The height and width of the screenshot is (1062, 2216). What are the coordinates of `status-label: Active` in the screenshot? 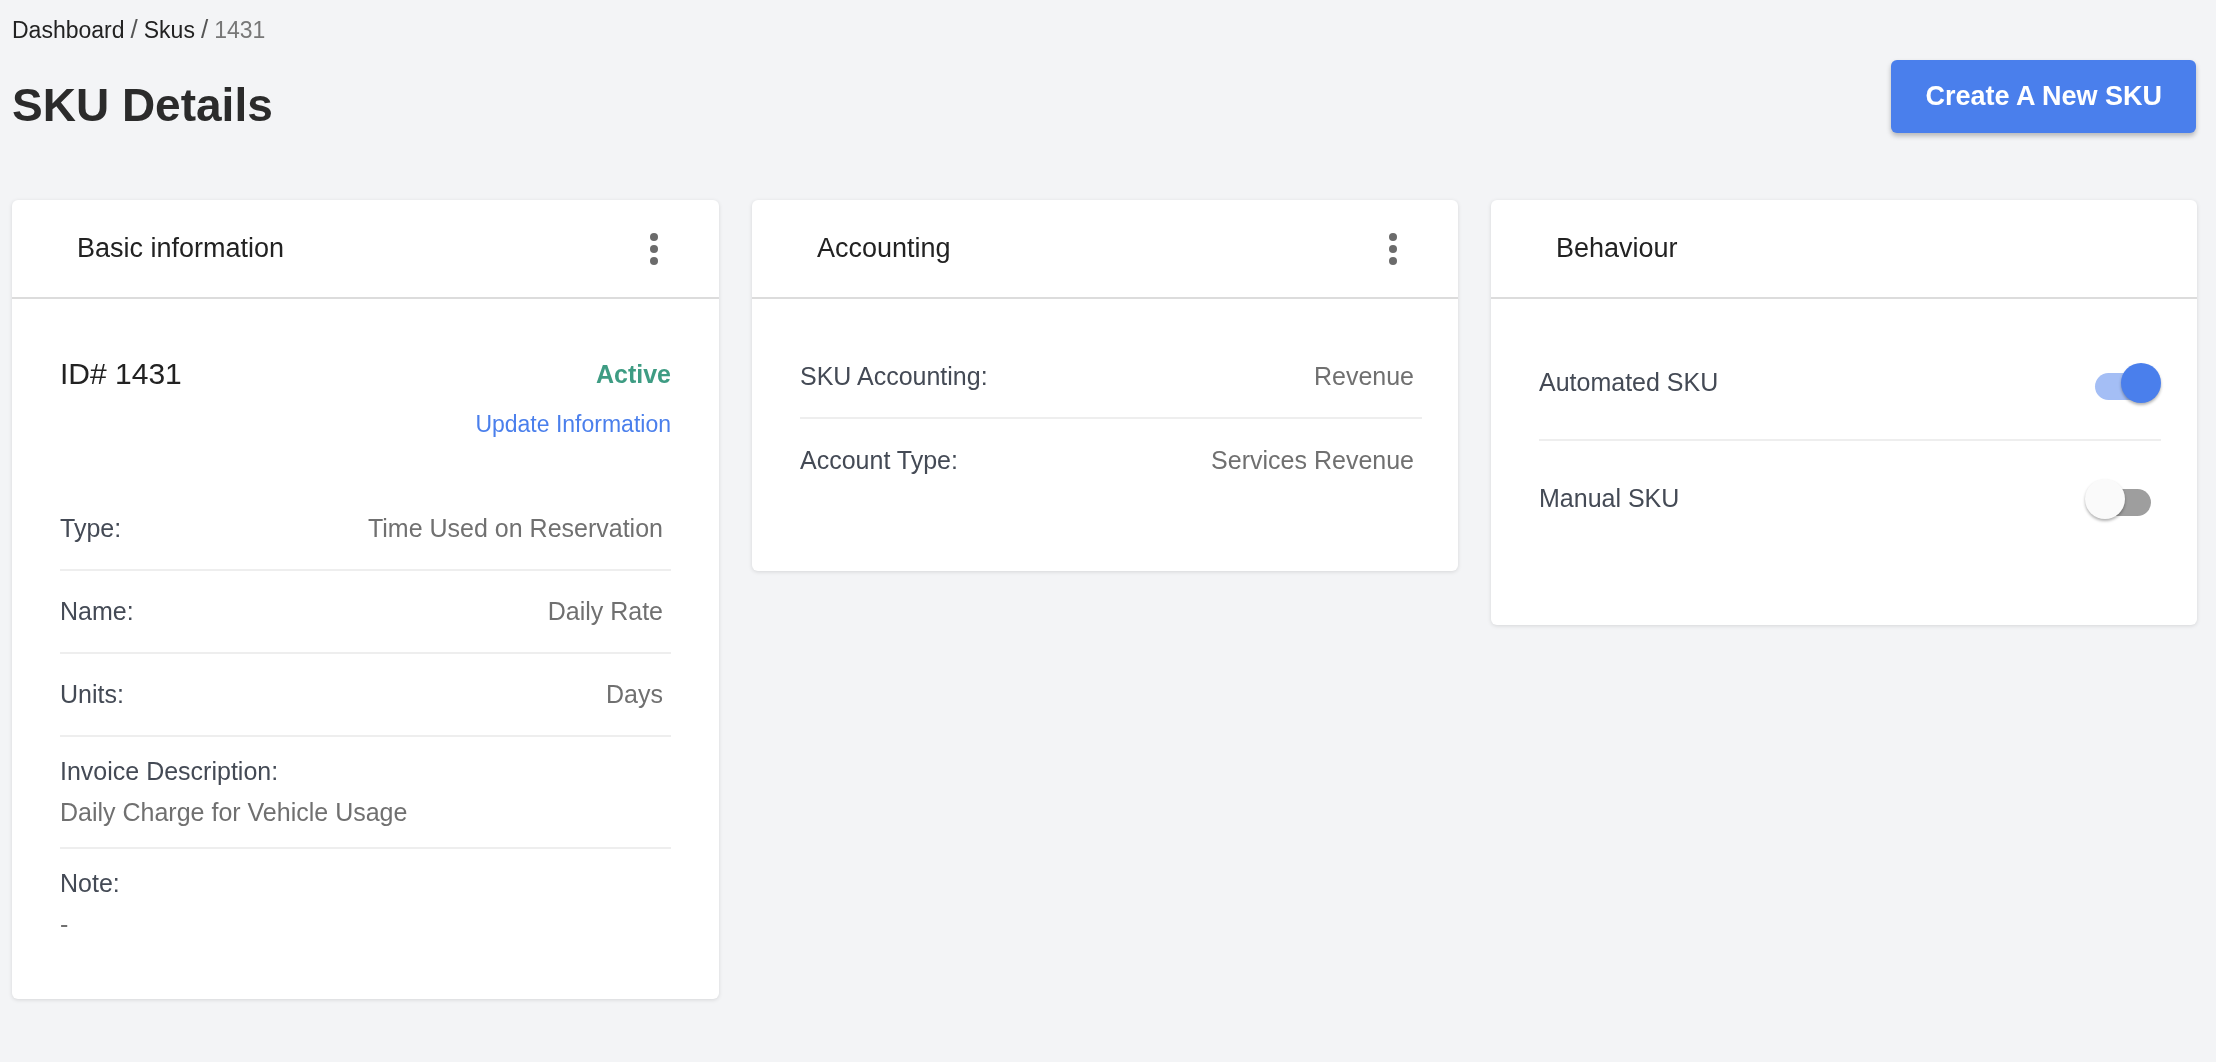 It's located at (633, 374).